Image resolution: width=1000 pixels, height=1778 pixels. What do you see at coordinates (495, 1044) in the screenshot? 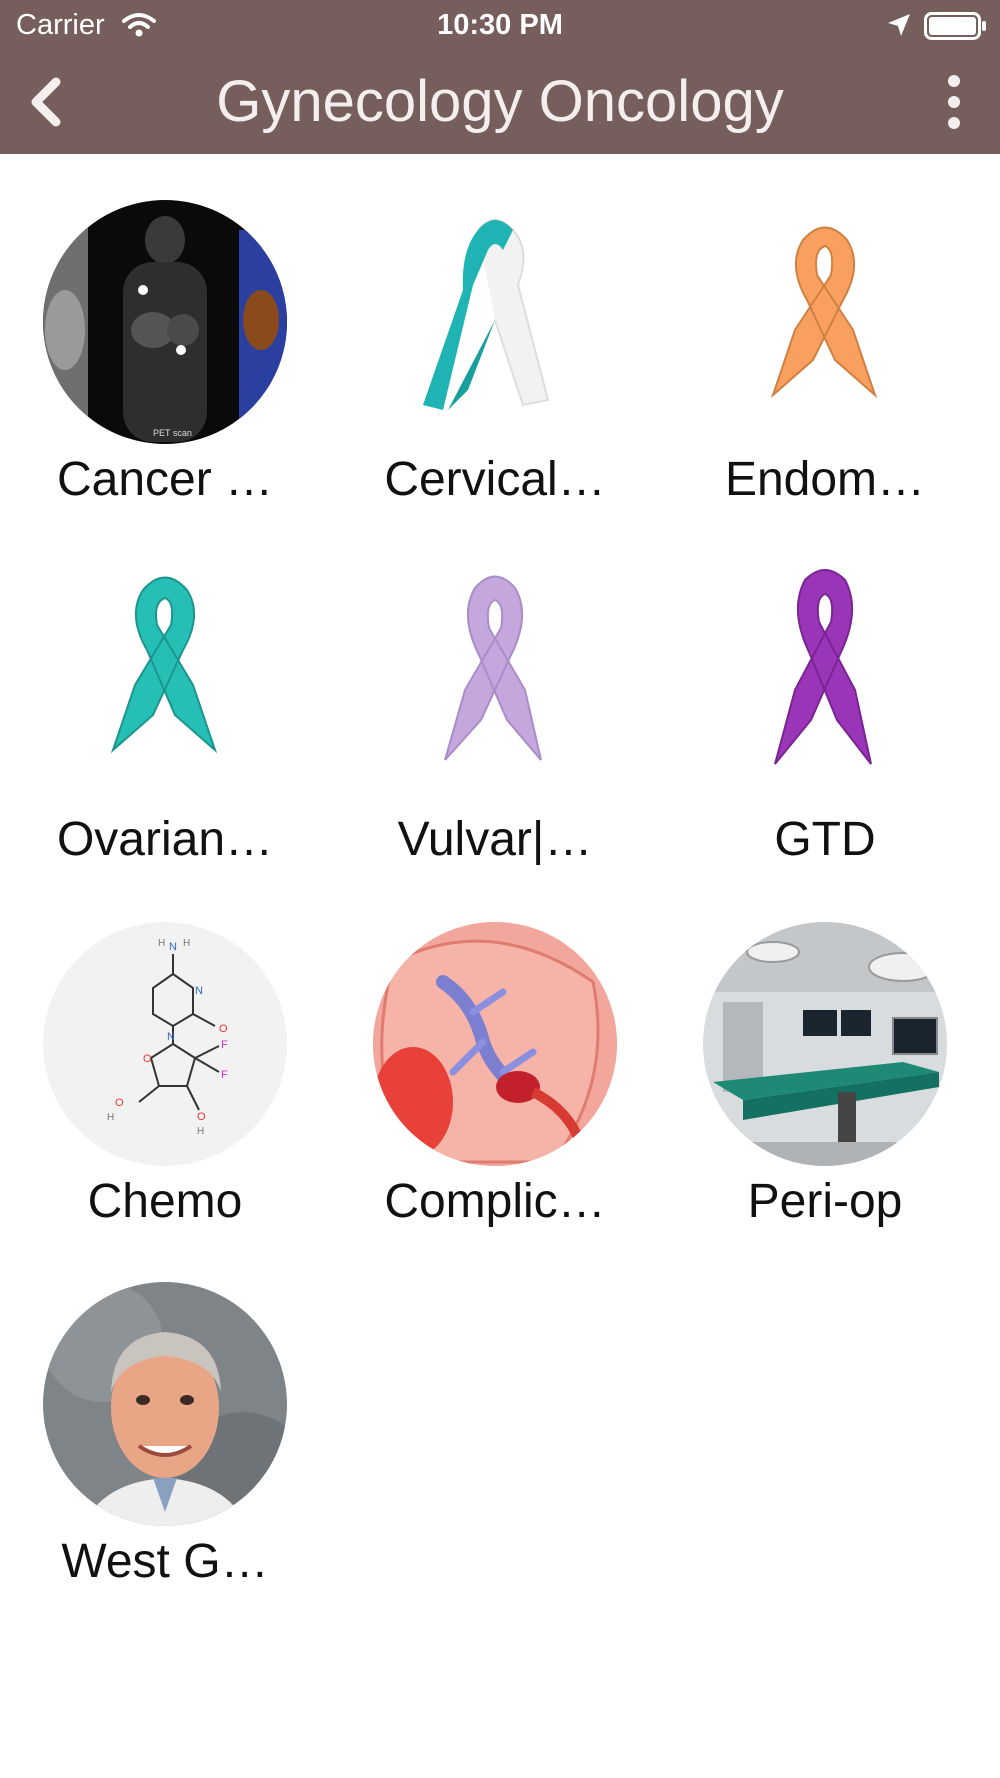
I see `lung-embolism-illustration` at bounding box center [495, 1044].